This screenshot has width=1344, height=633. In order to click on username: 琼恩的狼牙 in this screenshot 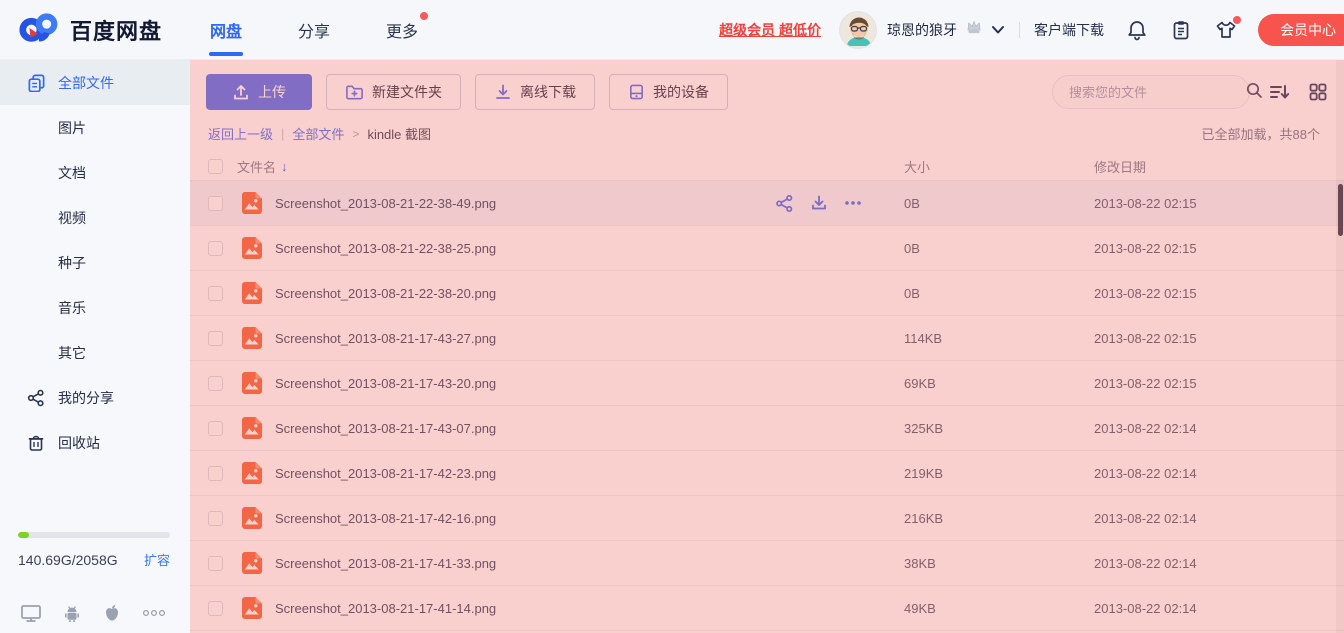, I will do `click(922, 30)`.